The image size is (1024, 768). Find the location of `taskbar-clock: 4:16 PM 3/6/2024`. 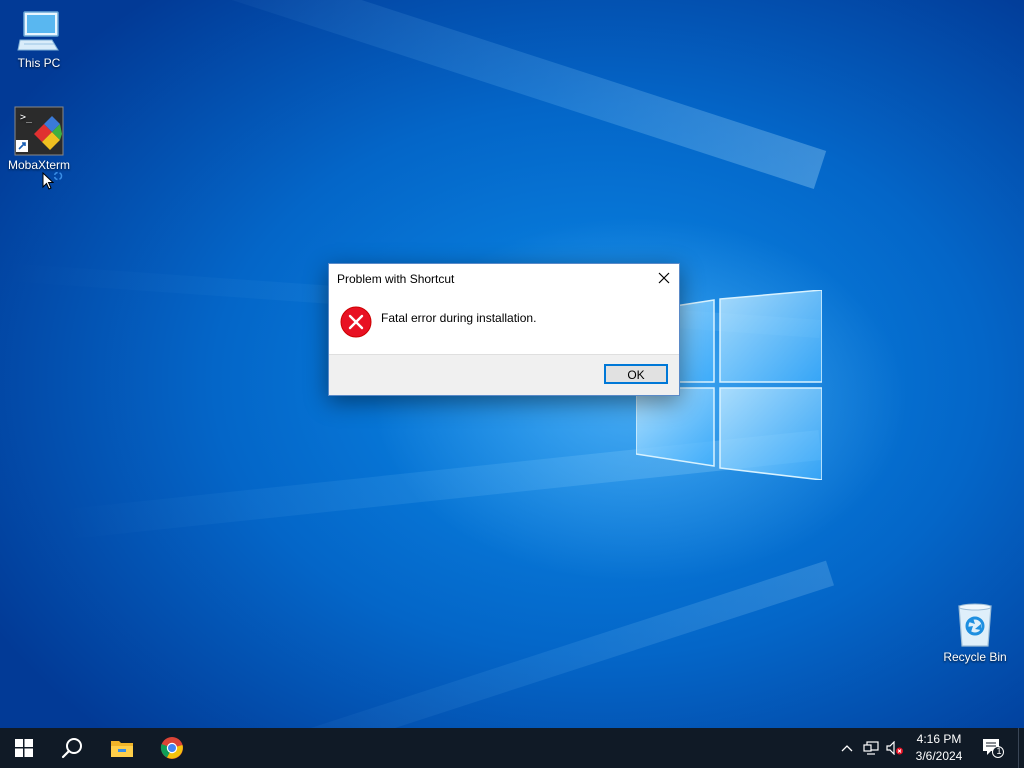

taskbar-clock: 4:16 PM 3/6/2024 is located at coordinates (939, 748).